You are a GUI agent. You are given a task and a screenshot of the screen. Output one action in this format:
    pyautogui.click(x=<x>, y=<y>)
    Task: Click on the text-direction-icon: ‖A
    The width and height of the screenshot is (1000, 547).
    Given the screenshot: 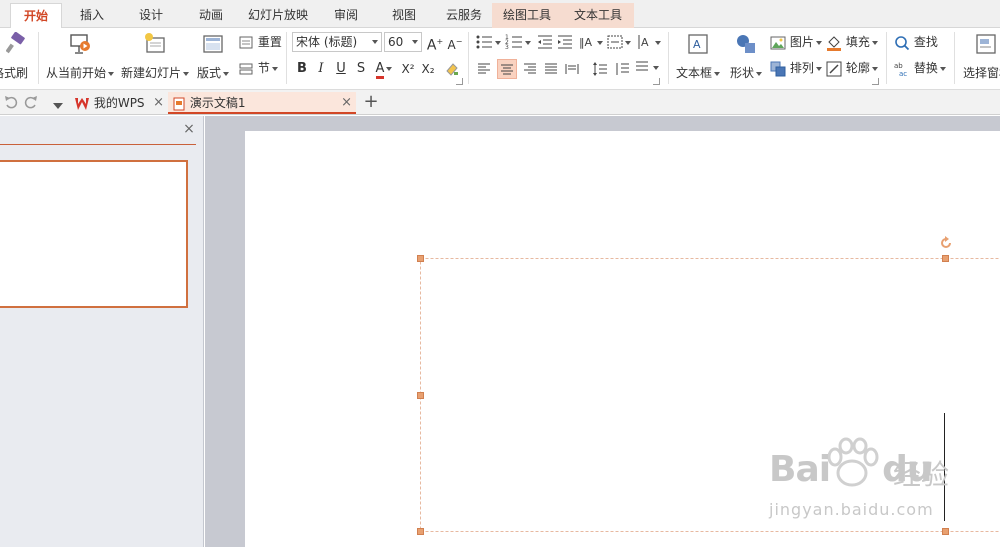 What is the action you would take?
    pyautogui.click(x=591, y=42)
    